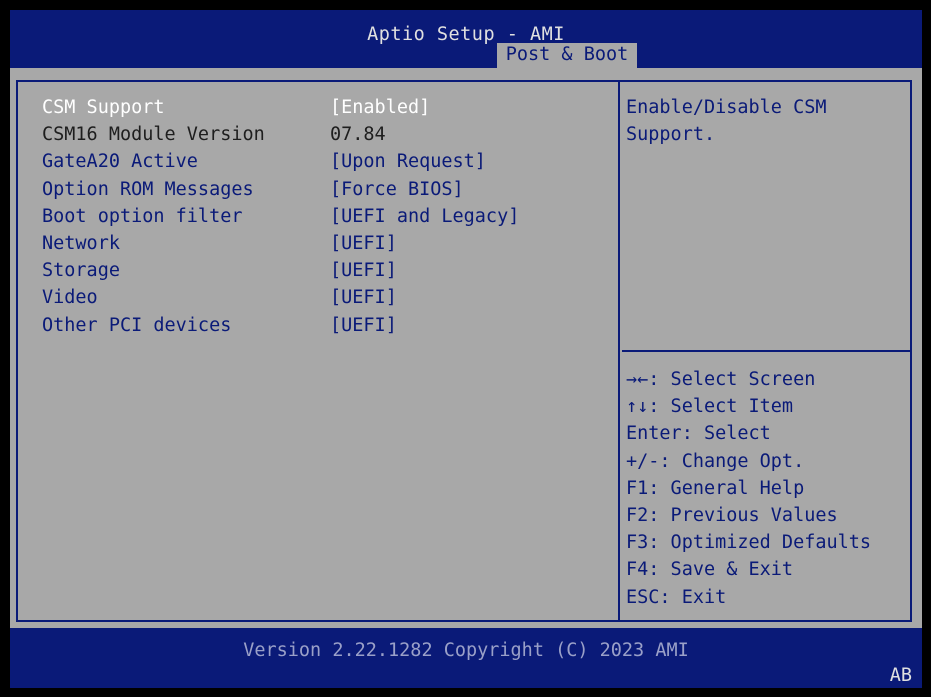 This screenshot has height=697, width=931. I want to click on setting-label: CSM16 Module Version, so click(153, 135).